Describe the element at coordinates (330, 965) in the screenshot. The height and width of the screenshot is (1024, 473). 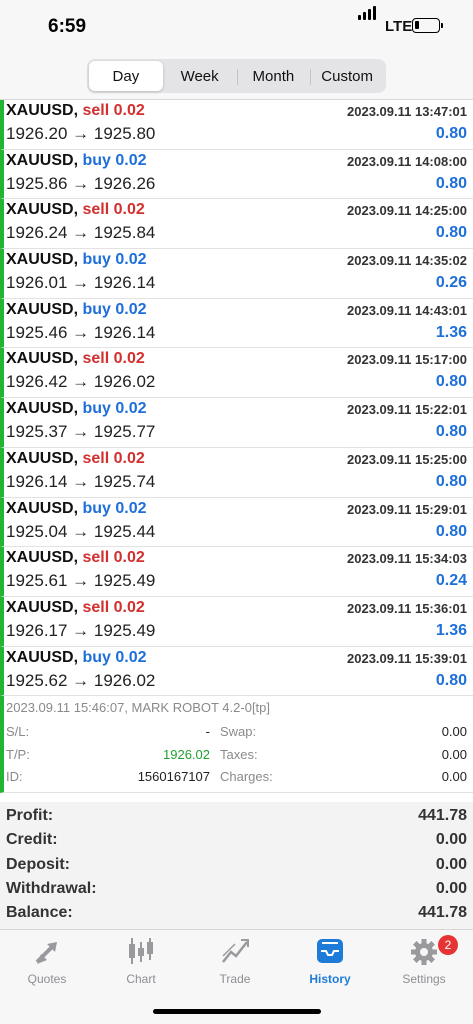
I see `tabbar-history: History` at that location.